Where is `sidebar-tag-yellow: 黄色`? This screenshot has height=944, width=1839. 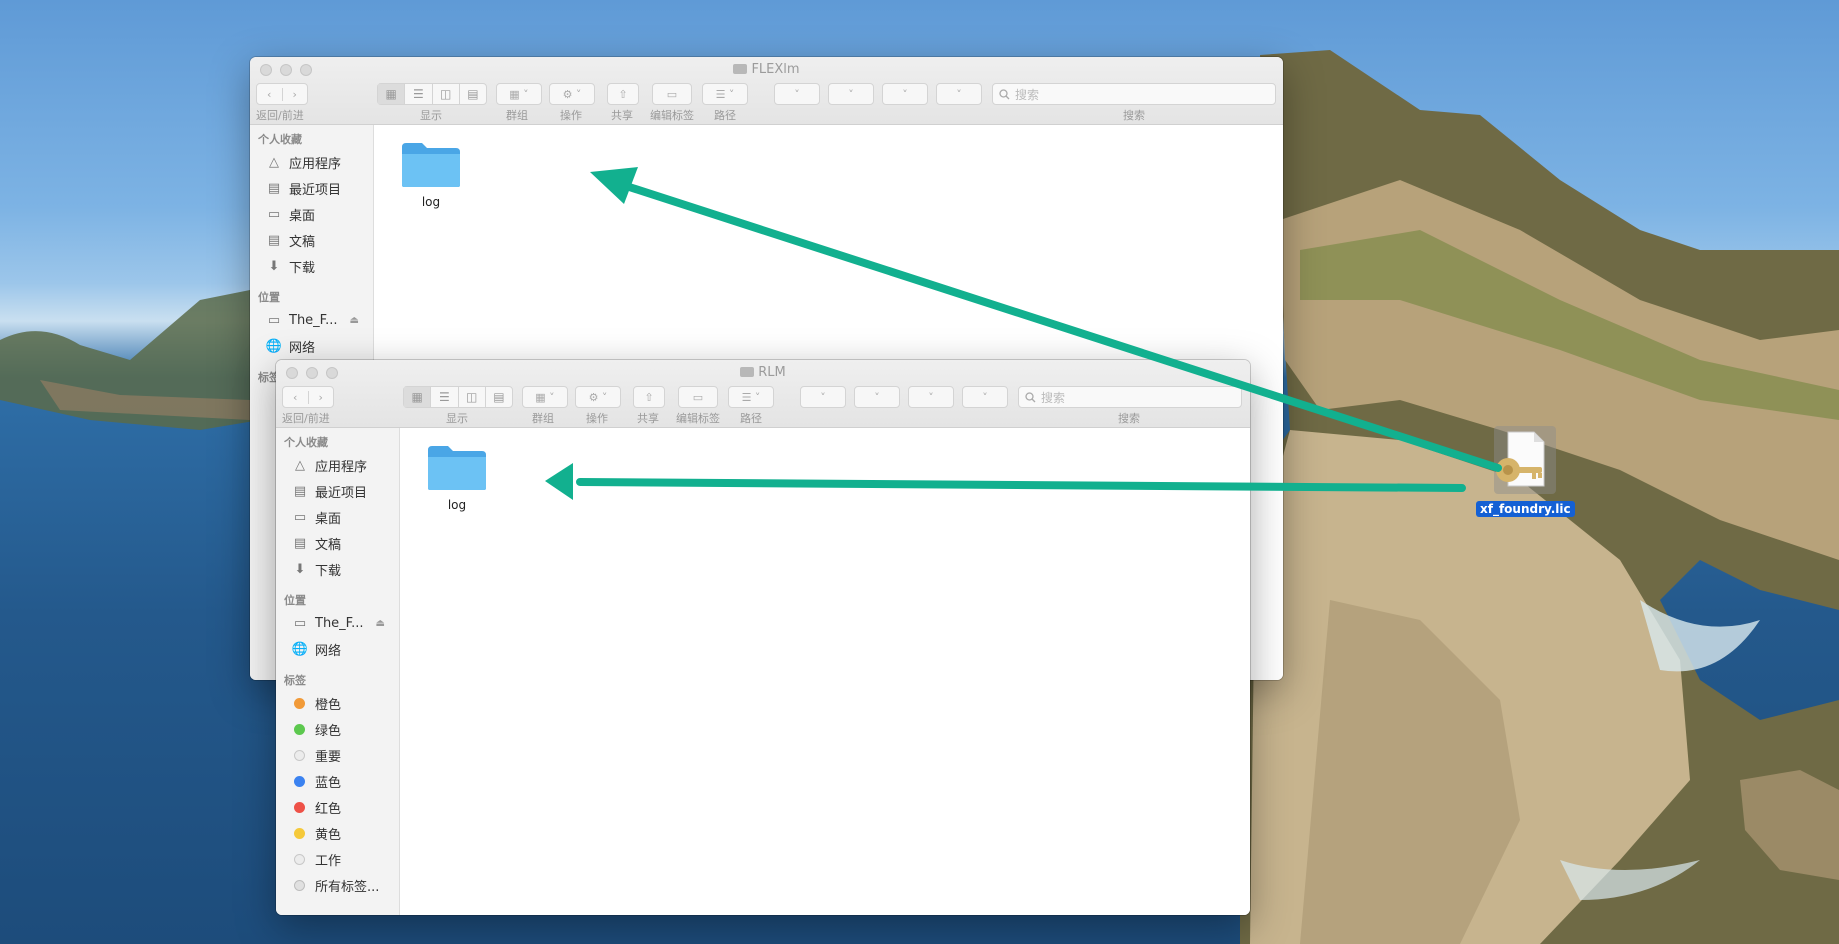
sidebar-tag-yellow: 黄色 is located at coordinates (337, 833).